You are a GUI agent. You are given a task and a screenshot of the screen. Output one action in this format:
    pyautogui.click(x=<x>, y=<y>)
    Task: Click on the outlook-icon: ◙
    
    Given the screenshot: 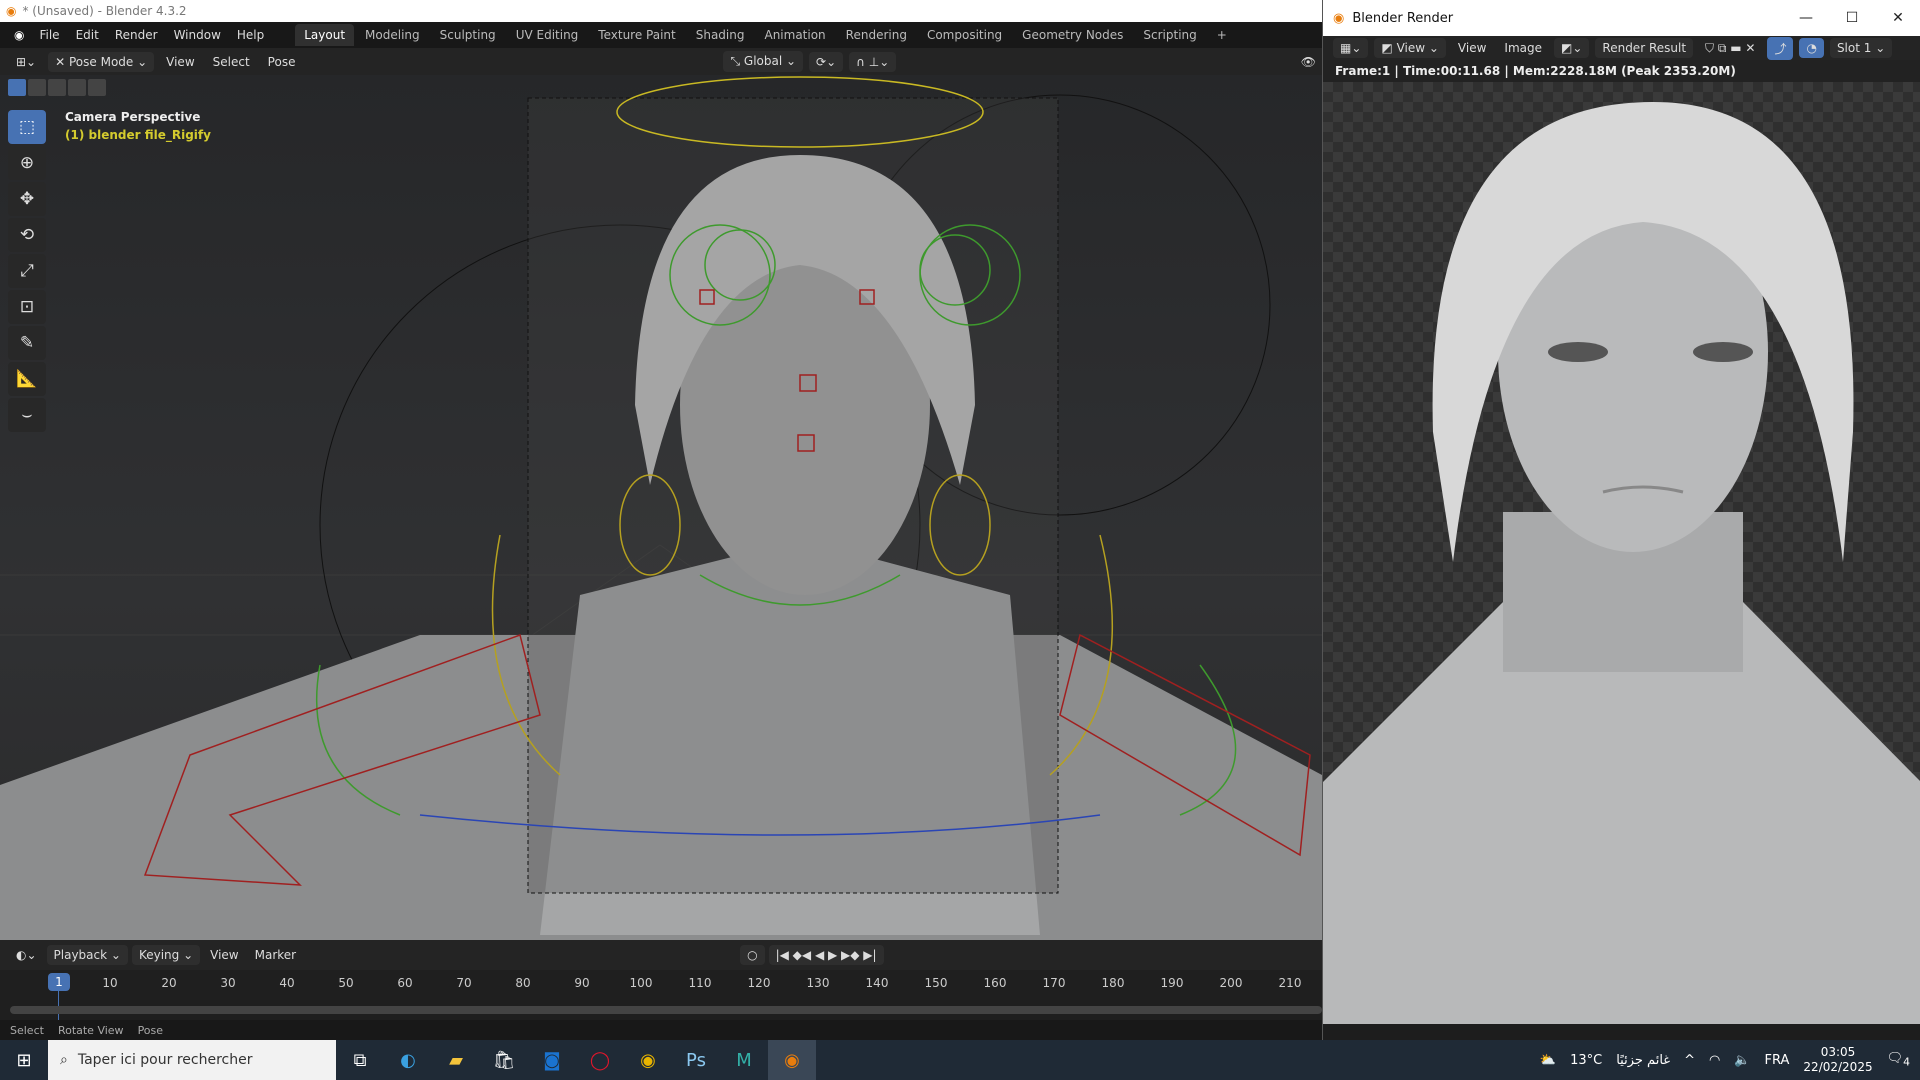 What is the action you would take?
    pyautogui.click(x=552, y=1060)
    